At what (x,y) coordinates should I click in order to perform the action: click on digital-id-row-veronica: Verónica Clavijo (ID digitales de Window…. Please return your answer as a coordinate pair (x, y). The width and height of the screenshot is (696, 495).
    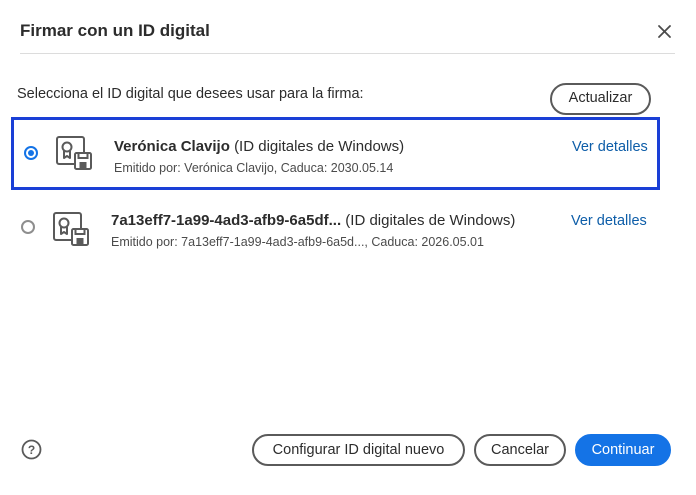
    Looking at the image, I should click on (335, 153).